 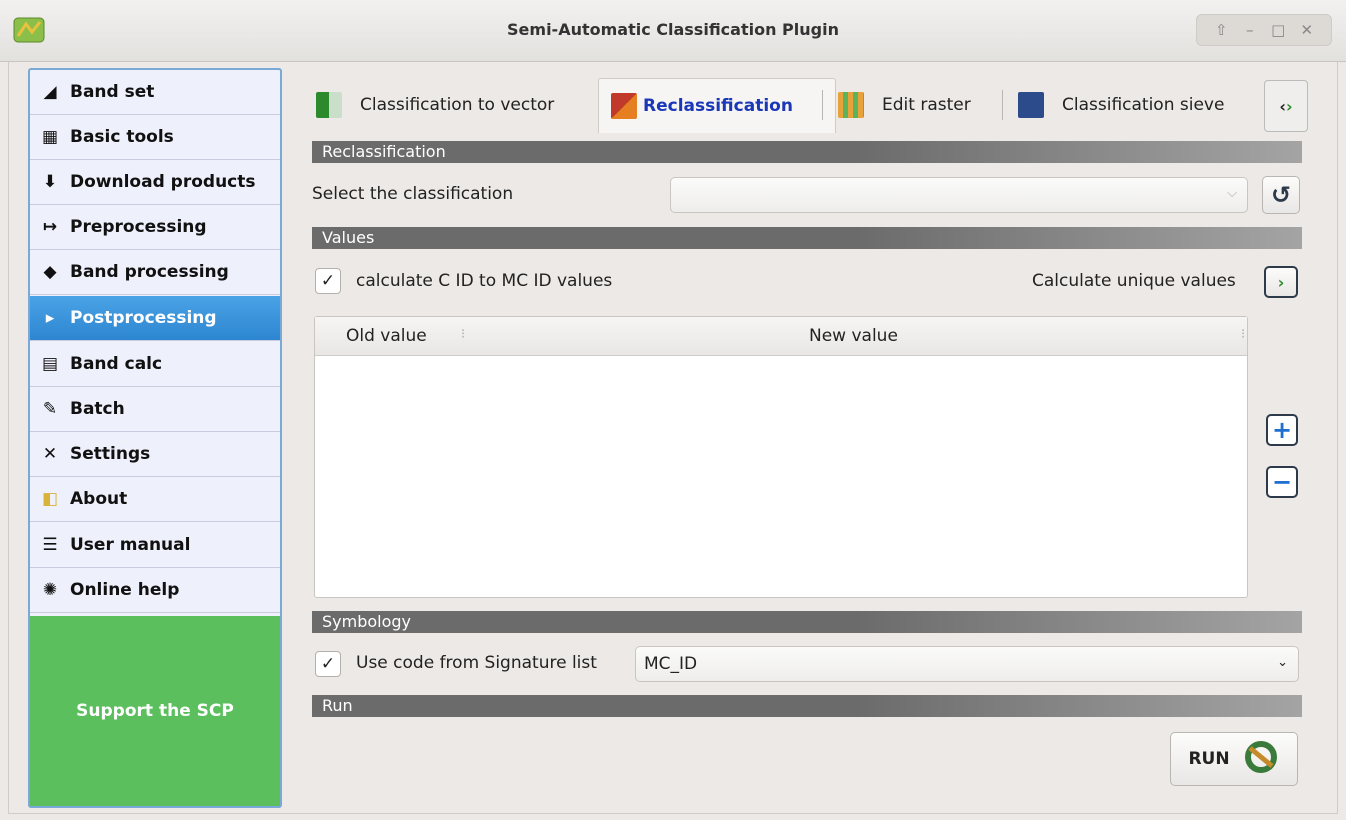 I want to click on run-button: RUN, so click(x=1234, y=759).